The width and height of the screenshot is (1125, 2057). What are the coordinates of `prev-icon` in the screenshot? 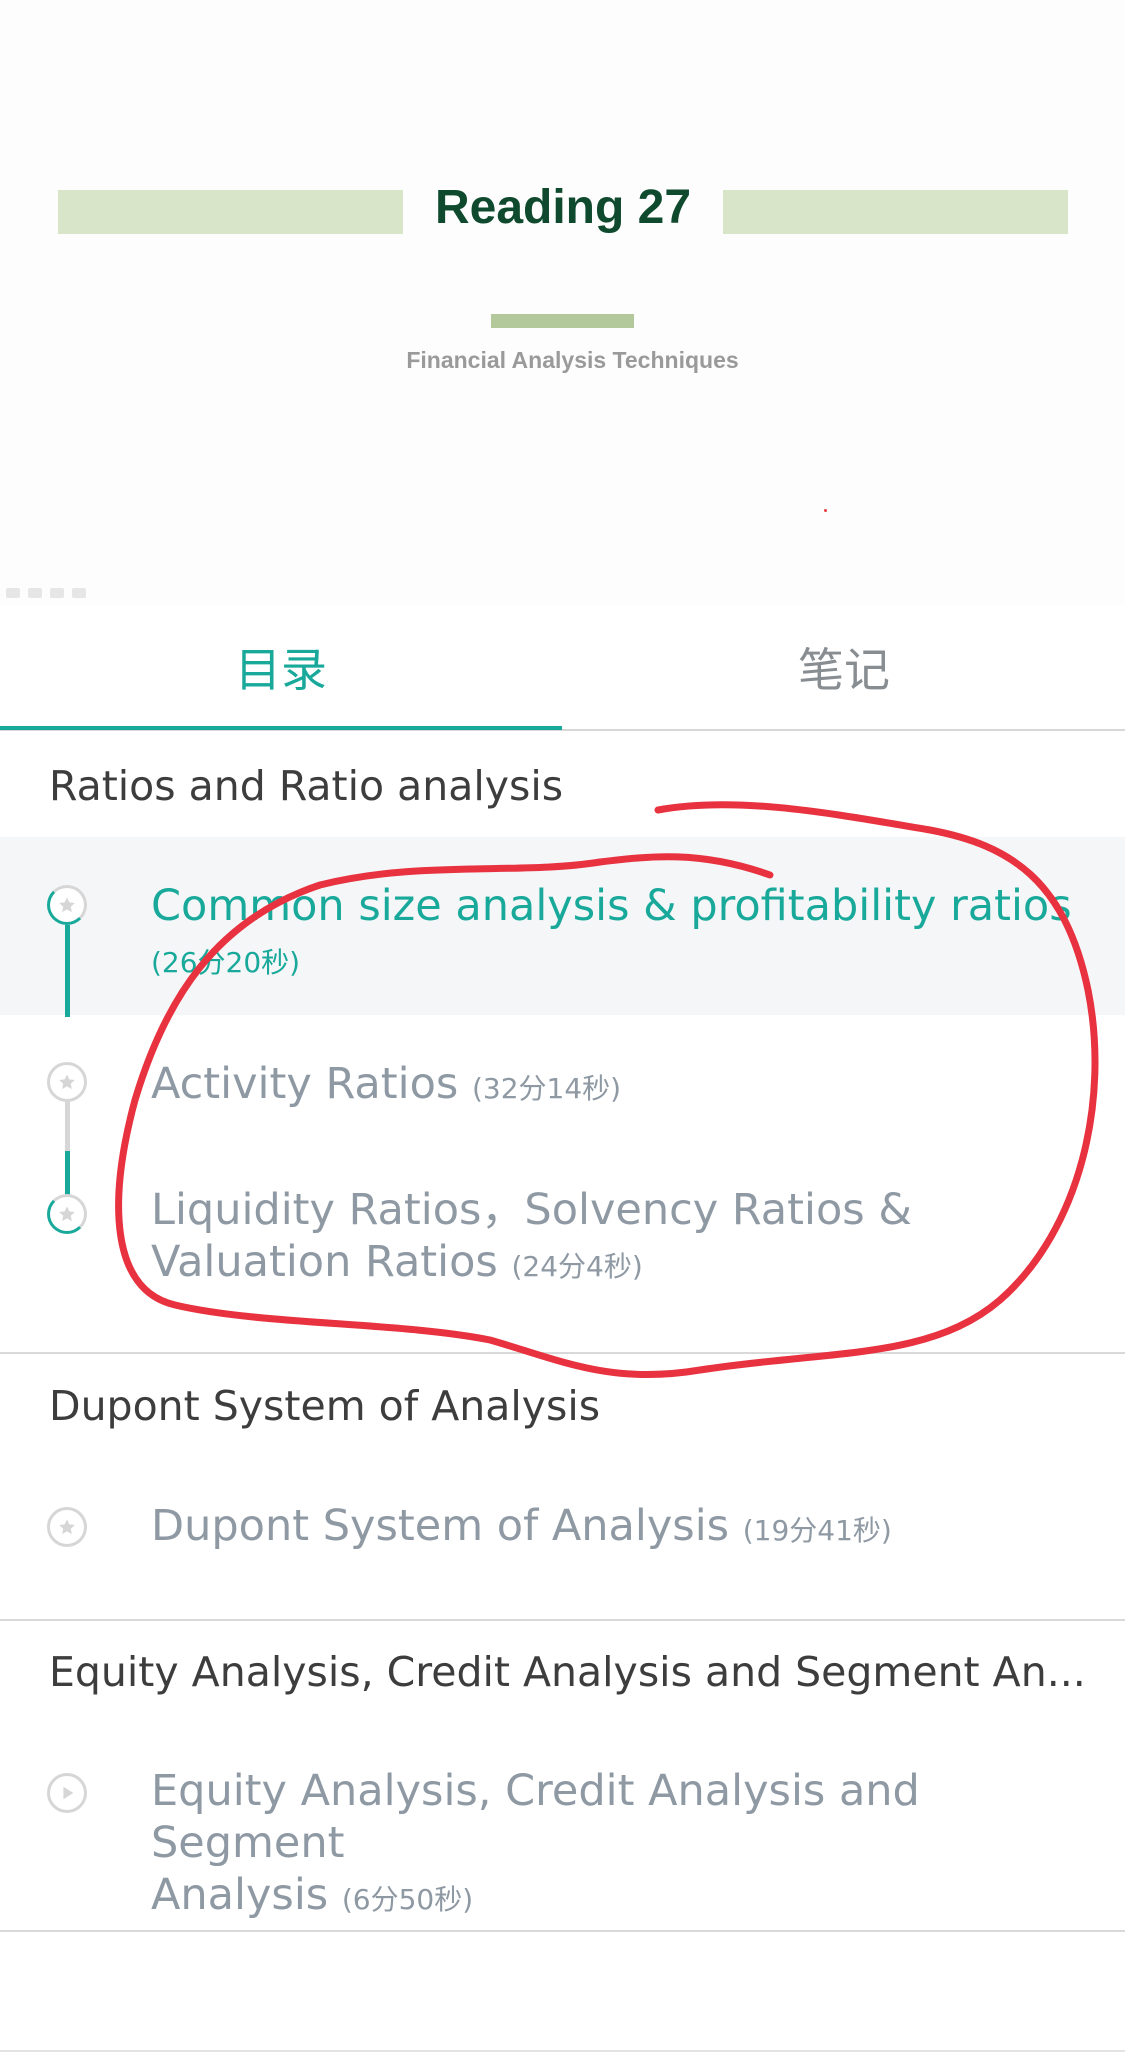 It's located at (13, 593).